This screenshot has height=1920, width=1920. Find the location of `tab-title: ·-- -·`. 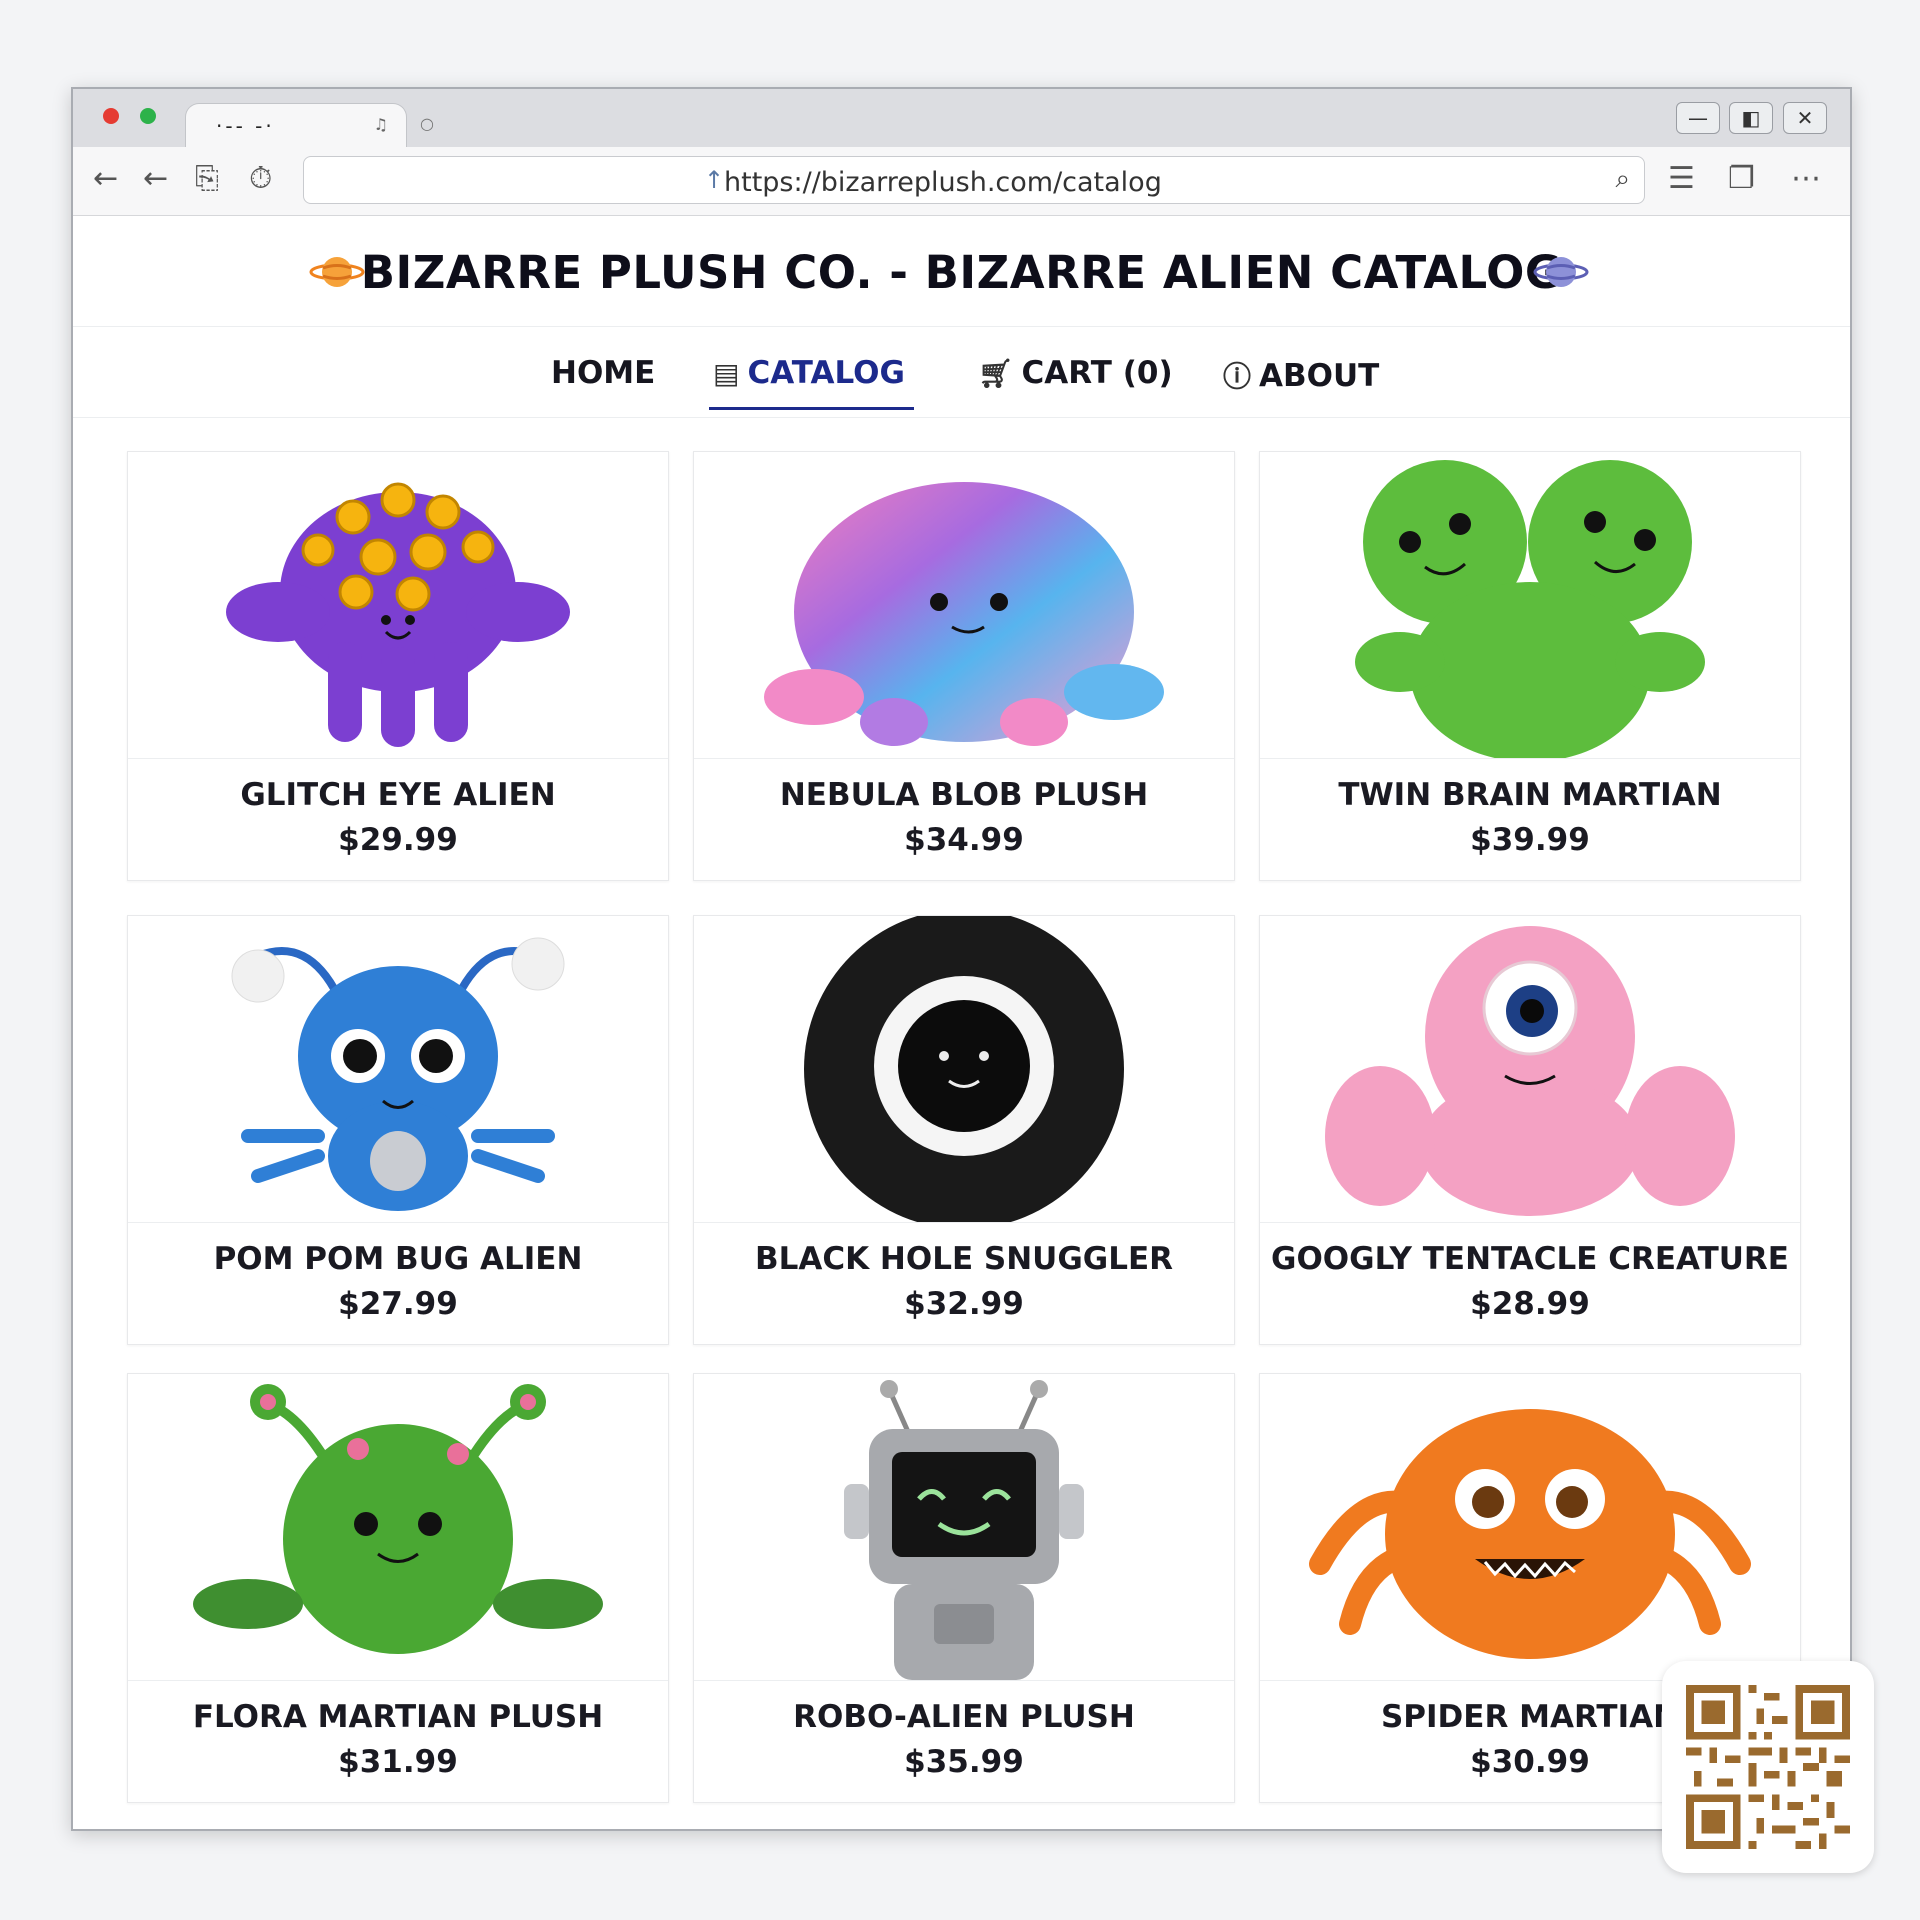

tab-title: ·-- -· is located at coordinates (245, 126).